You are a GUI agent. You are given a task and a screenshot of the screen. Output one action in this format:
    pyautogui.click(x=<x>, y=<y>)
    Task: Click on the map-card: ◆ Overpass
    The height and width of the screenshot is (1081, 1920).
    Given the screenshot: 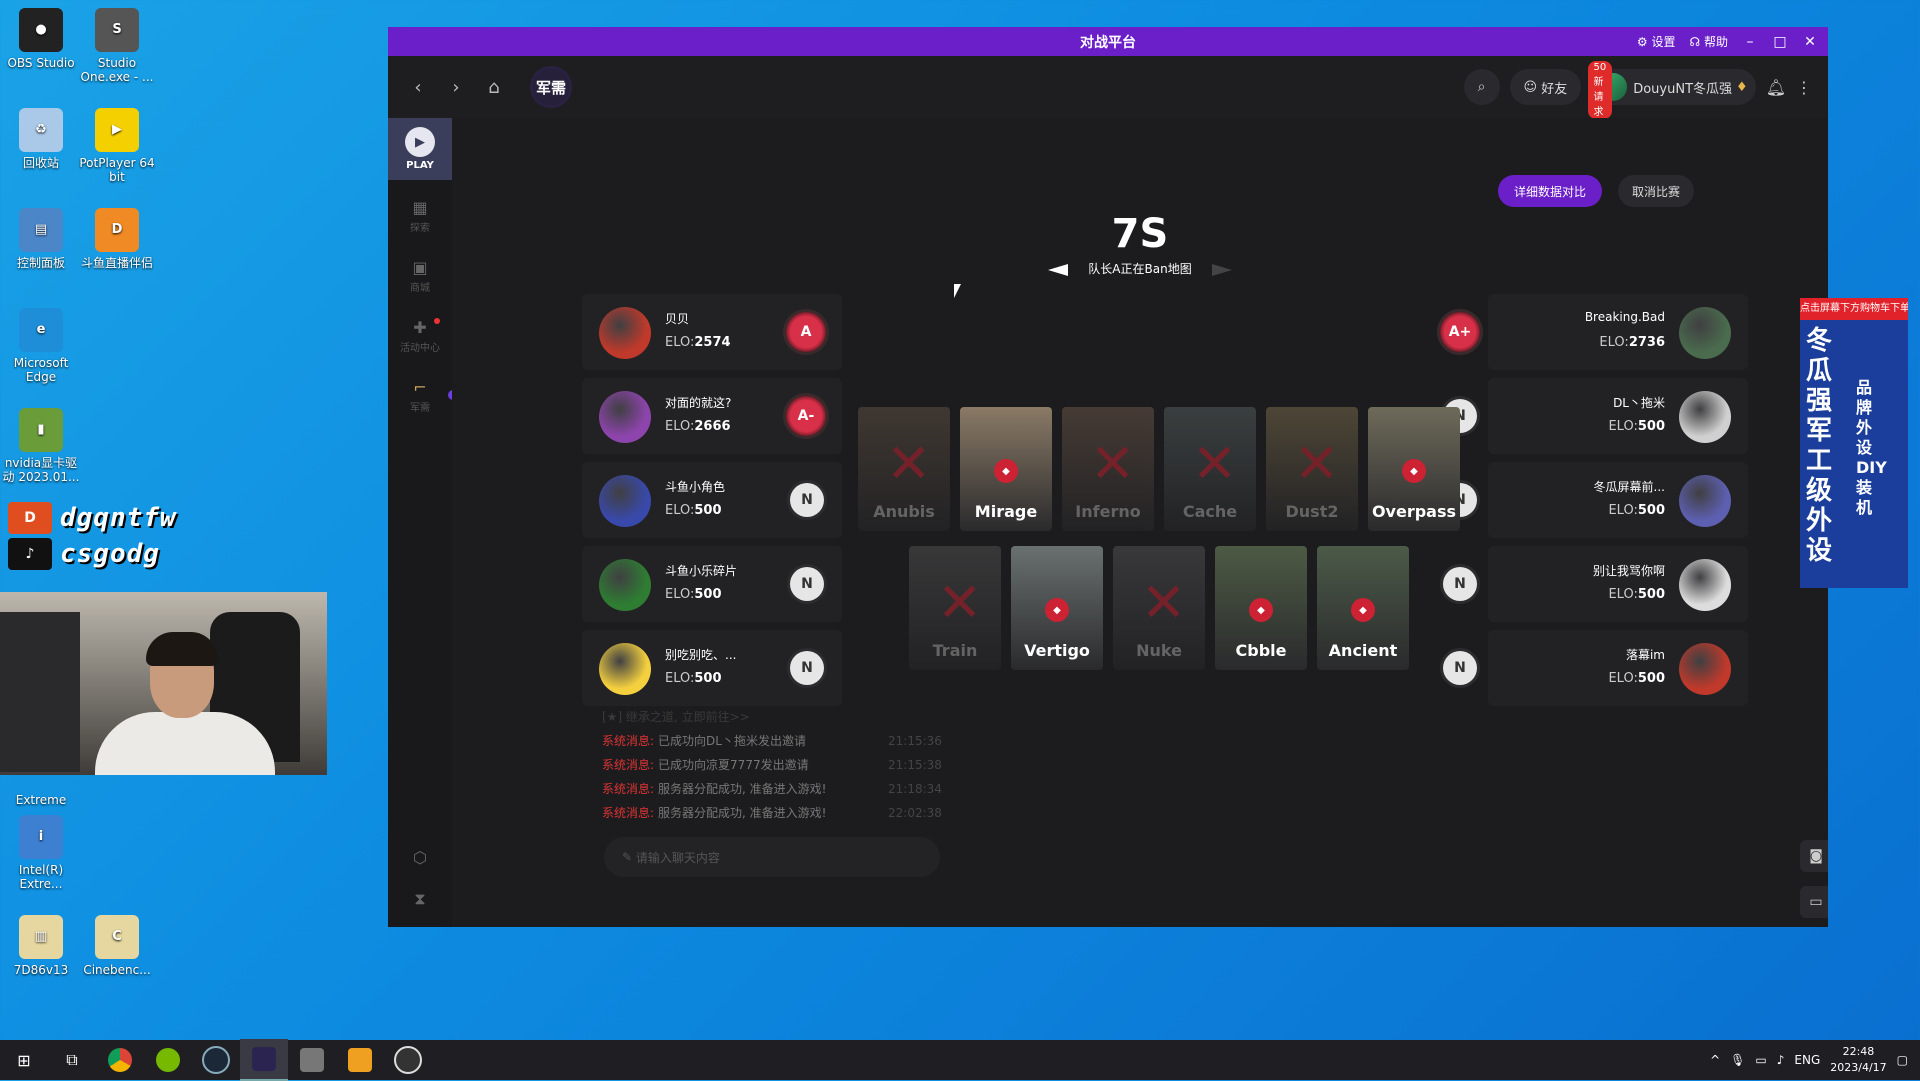 What is the action you would take?
    pyautogui.click(x=1414, y=469)
    